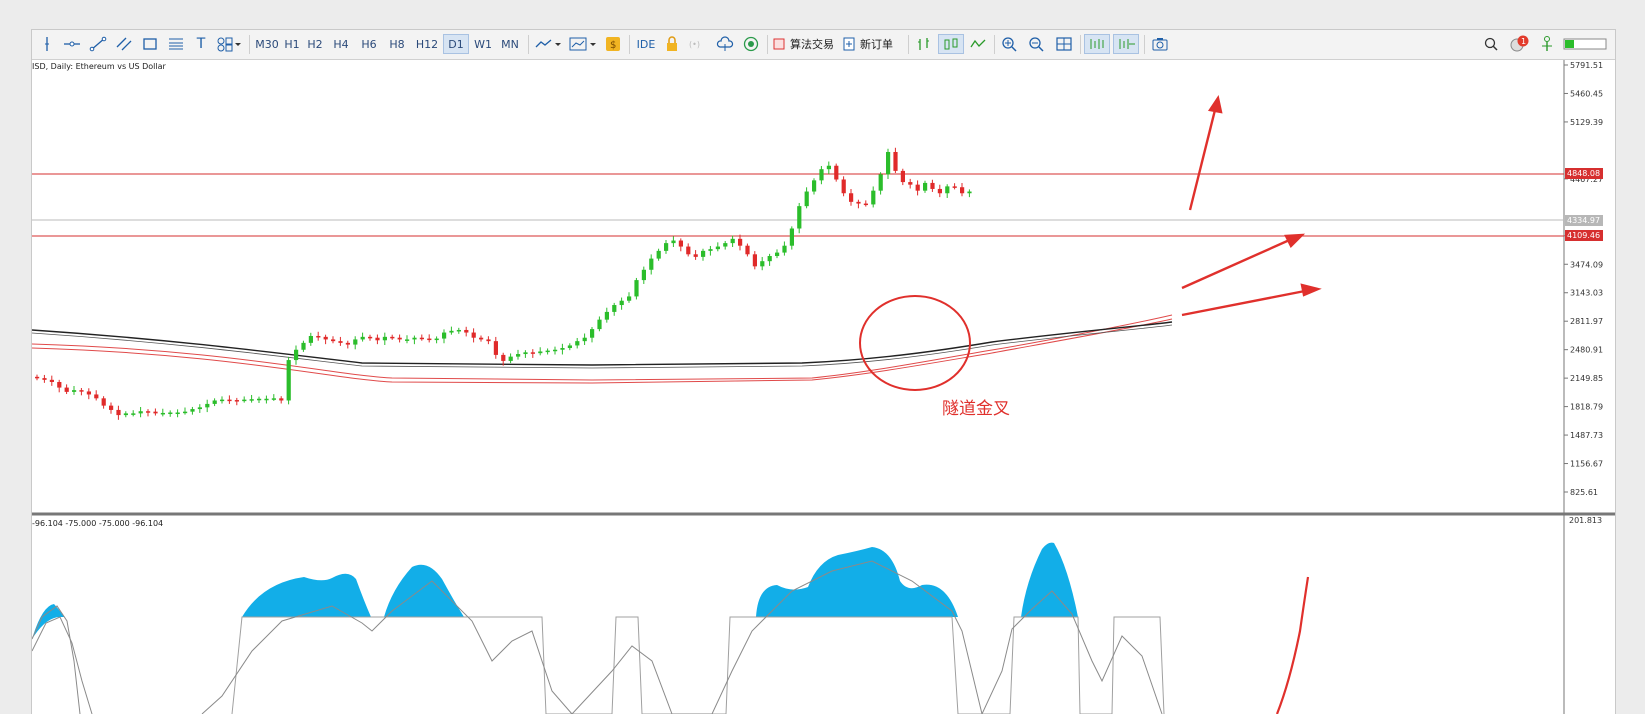 The height and width of the screenshot is (714, 1645). Describe the element at coordinates (951, 44) in the screenshot. I see `candlestick-icon` at that location.